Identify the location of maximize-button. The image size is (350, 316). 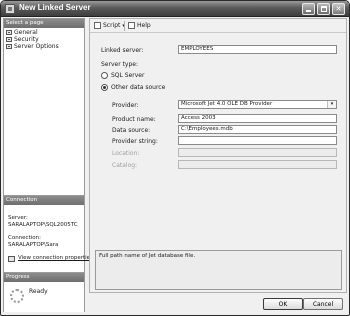
(323, 9).